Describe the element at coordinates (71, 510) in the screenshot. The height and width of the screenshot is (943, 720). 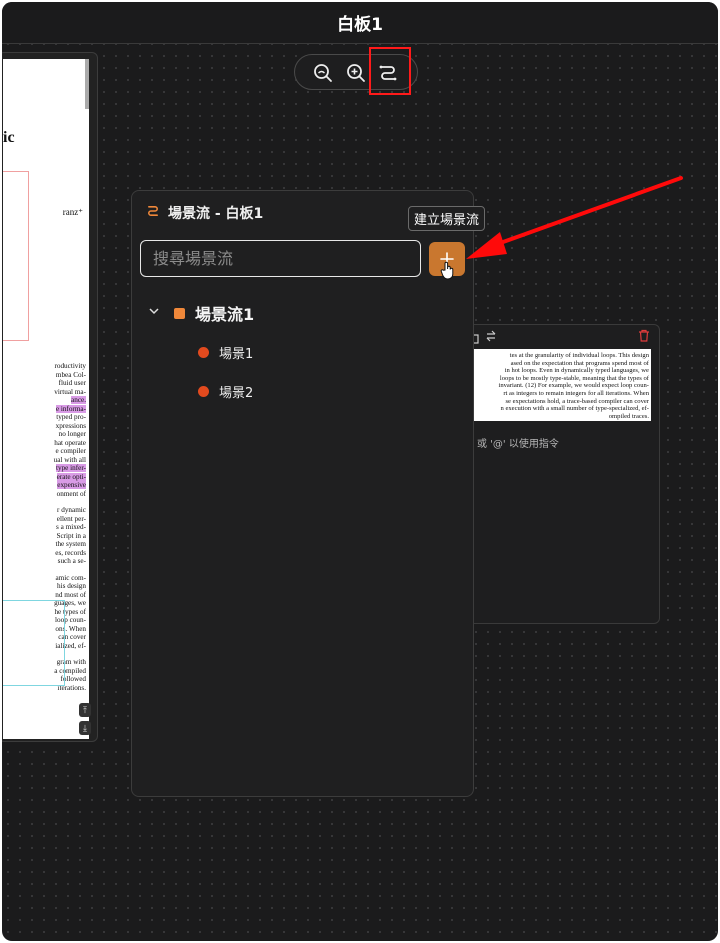
I see `document-line: r dynamic` at that location.